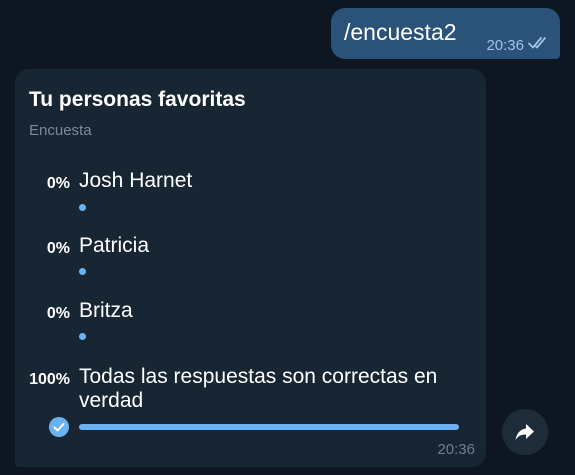 This screenshot has width=575, height=475. I want to click on share-button, so click(525, 432).